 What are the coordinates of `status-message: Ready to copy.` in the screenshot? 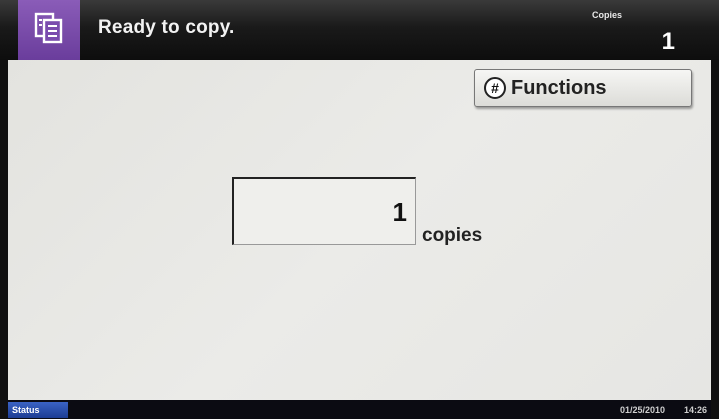 It's located at (166, 27).